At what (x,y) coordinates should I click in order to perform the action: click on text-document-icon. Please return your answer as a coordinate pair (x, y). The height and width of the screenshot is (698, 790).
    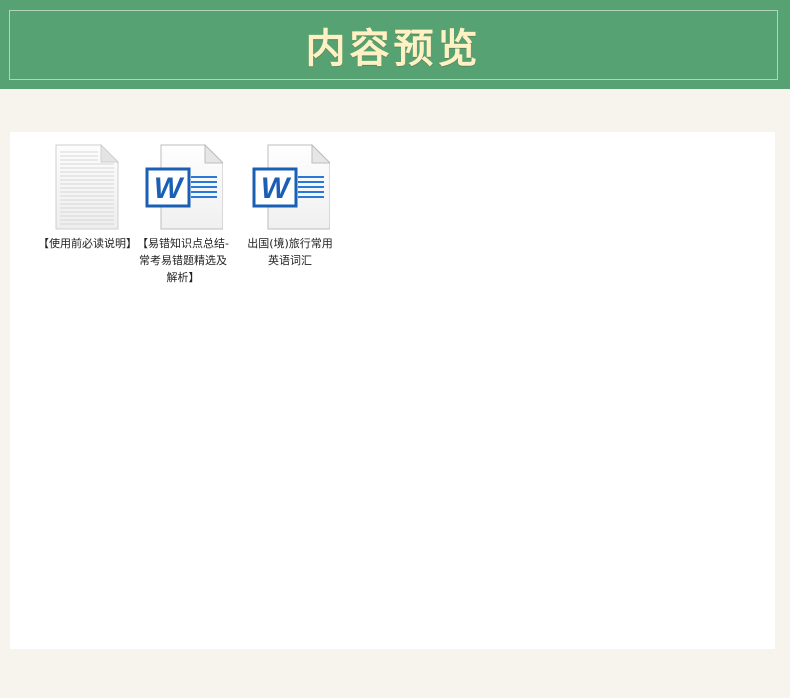
    Looking at the image, I should click on (87, 187).